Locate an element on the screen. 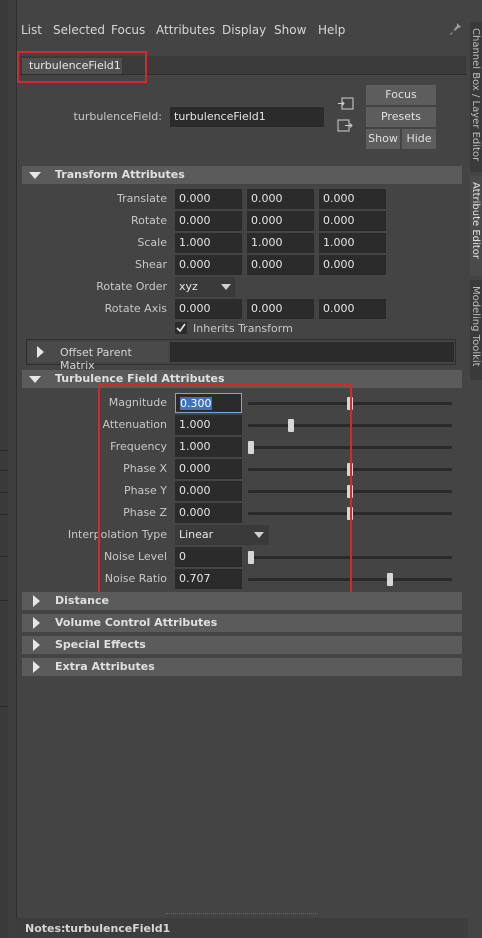 The height and width of the screenshot is (938, 482). special-effects-section-header: Special Effects is located at coordinates (242, 645).